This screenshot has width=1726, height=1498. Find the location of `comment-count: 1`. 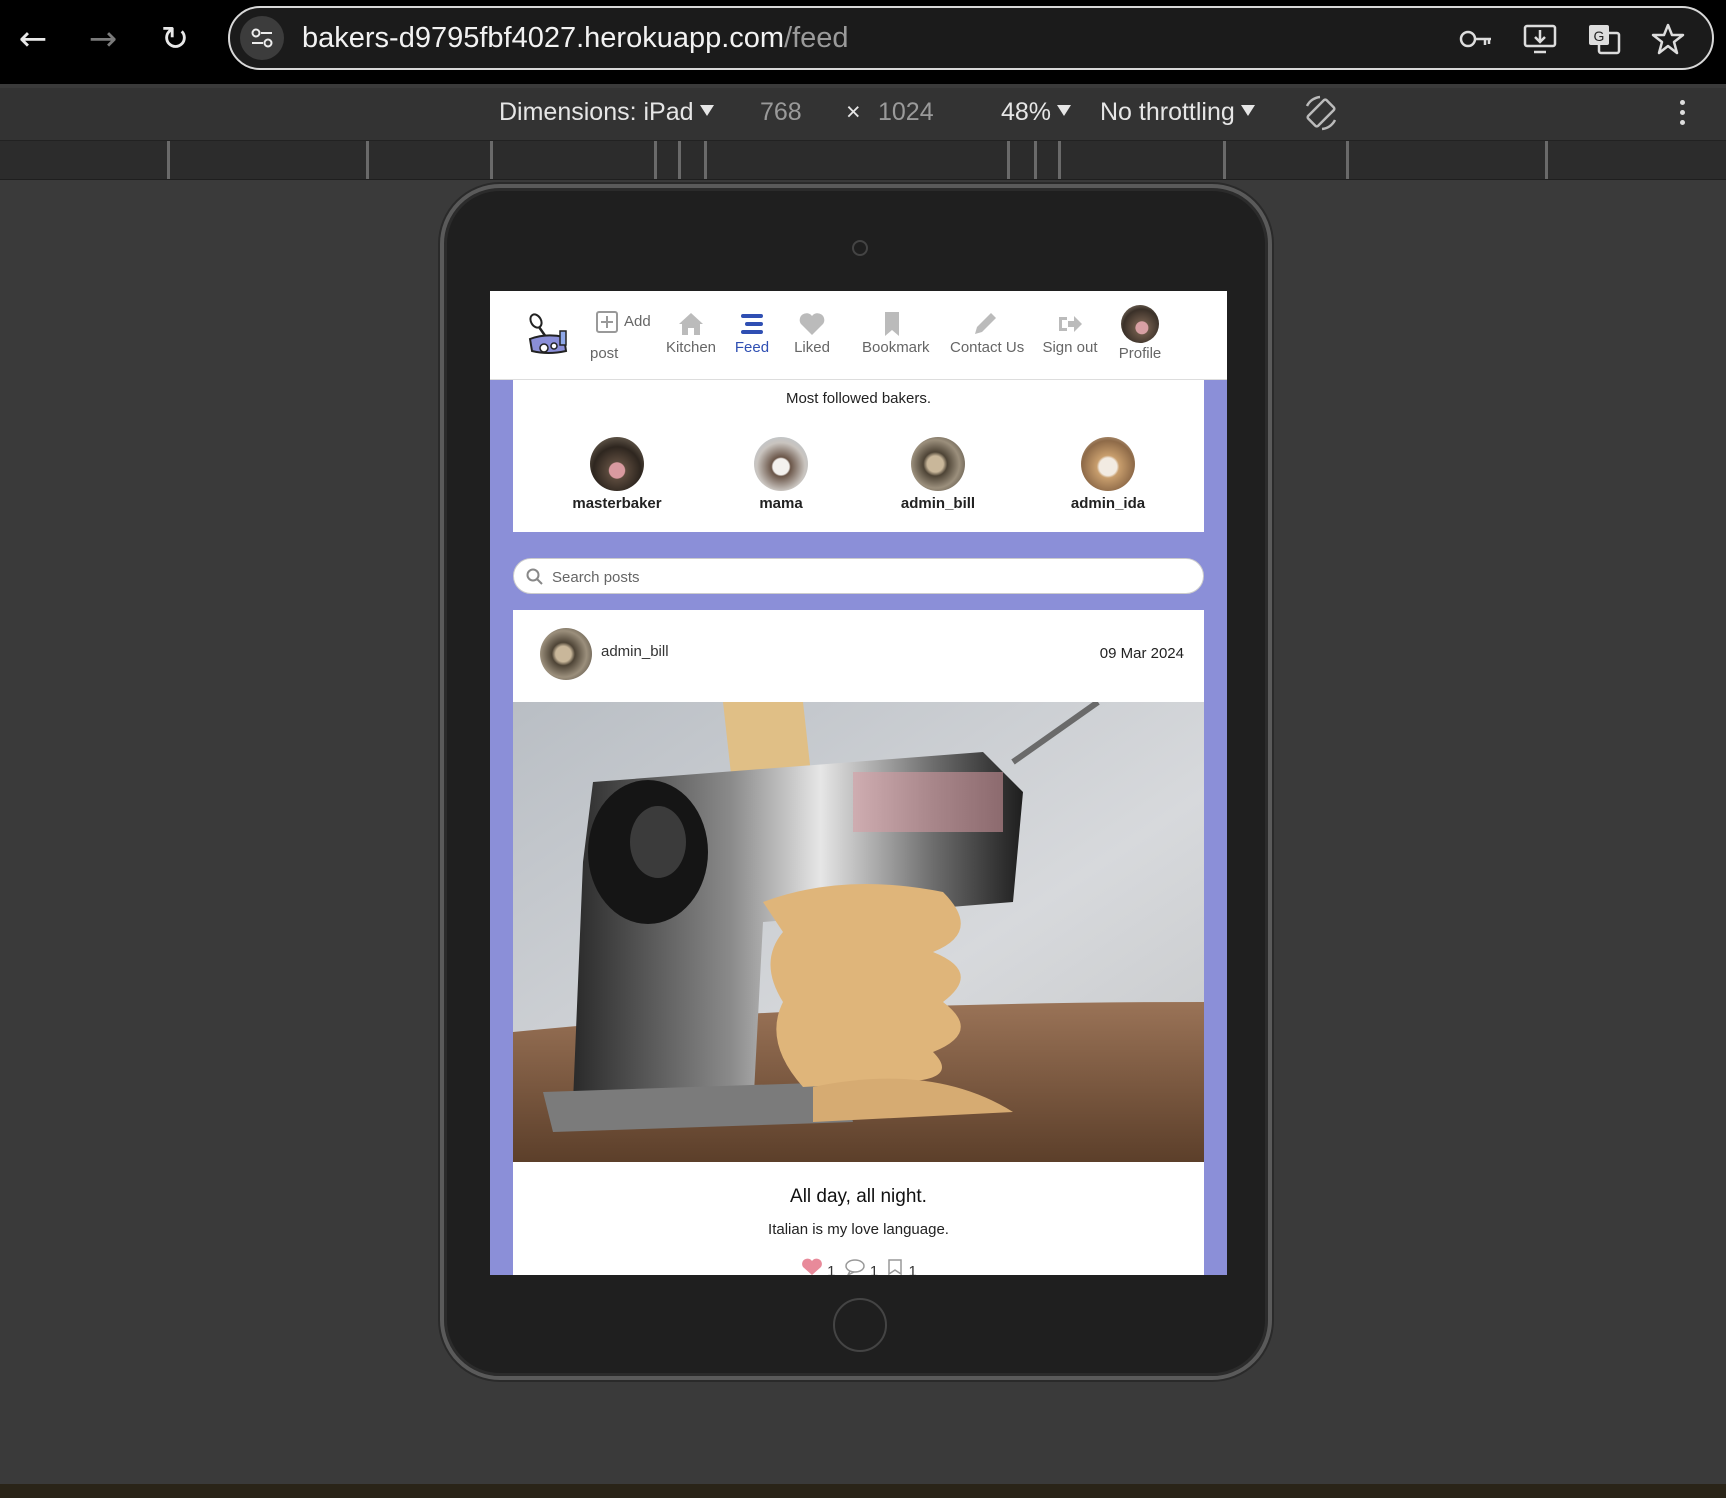

comment-count: 1 is located at coordinates (874, 1269).